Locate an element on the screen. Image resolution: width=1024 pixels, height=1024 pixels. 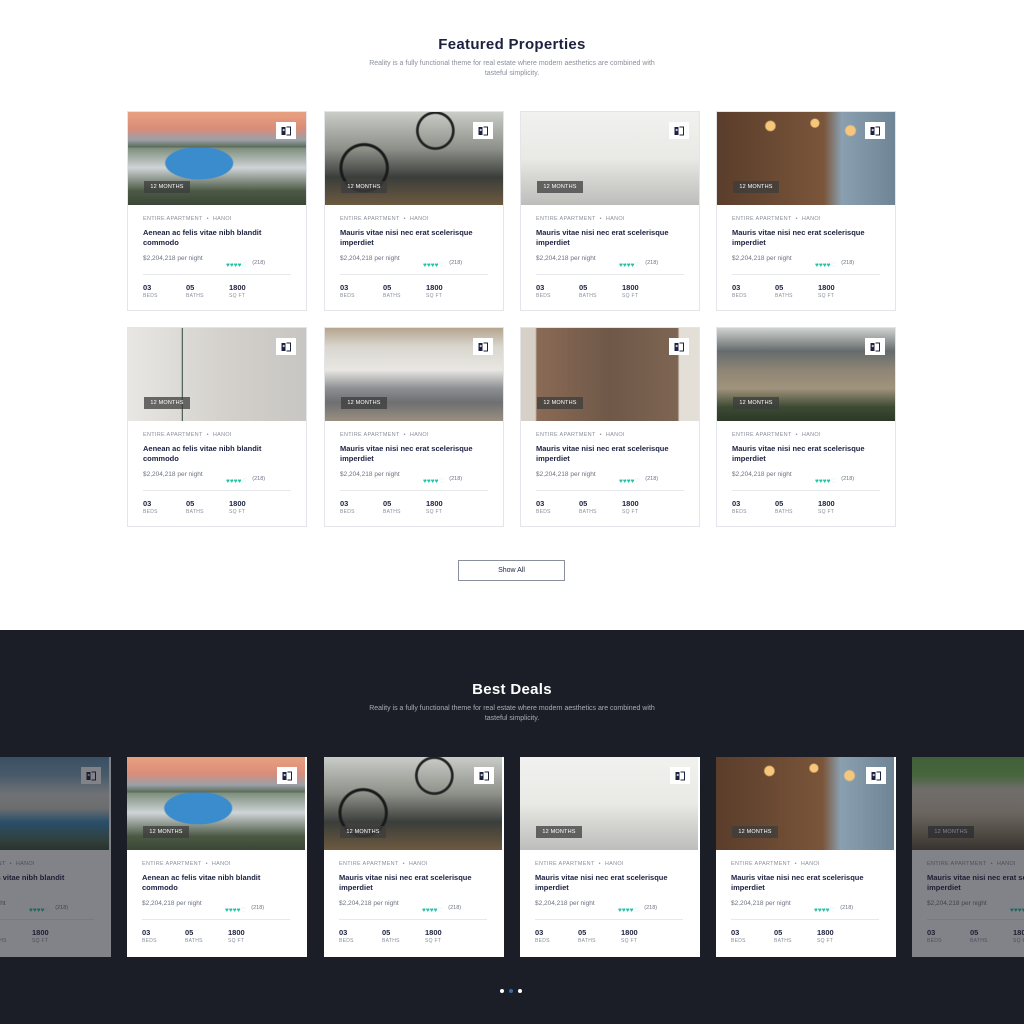
heart-filled-icon: ♥ is located at coordinates (1019, 910).